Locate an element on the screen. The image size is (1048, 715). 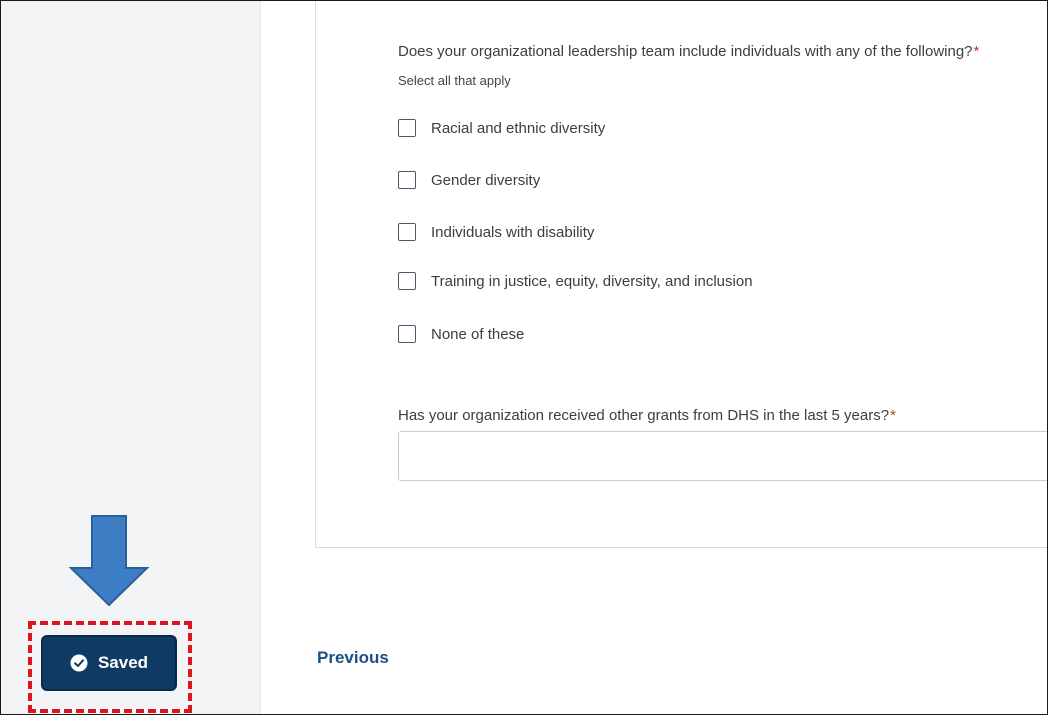
option-individuals-with-disability: Individuals with disability is located at coordinates (496, 232).